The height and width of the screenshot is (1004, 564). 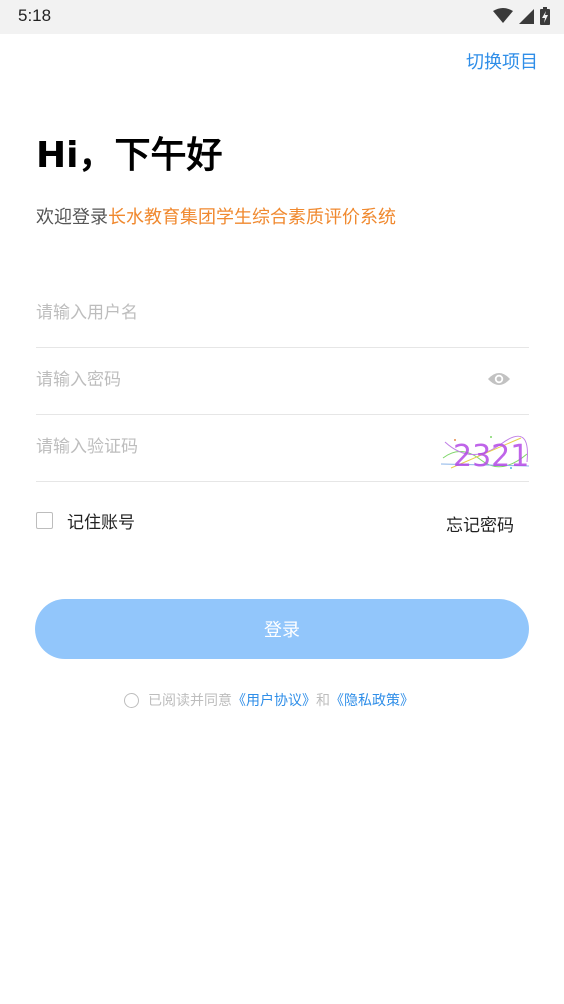 I want to click on agreement-row: 已阅读并同意 《用户协议》 和 《隐私政策》, so click(x=269, y=700).